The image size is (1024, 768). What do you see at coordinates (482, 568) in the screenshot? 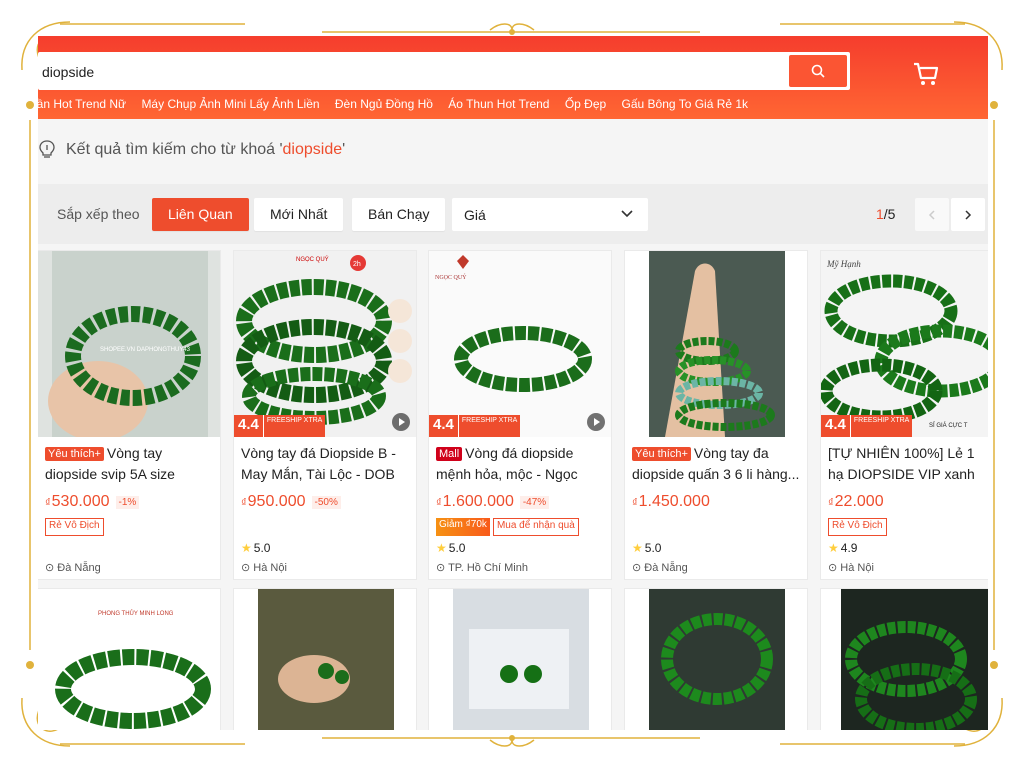
I see `product-location: ⊙ TP. Hồ Chí Minh` at bounding box center [482, 568].